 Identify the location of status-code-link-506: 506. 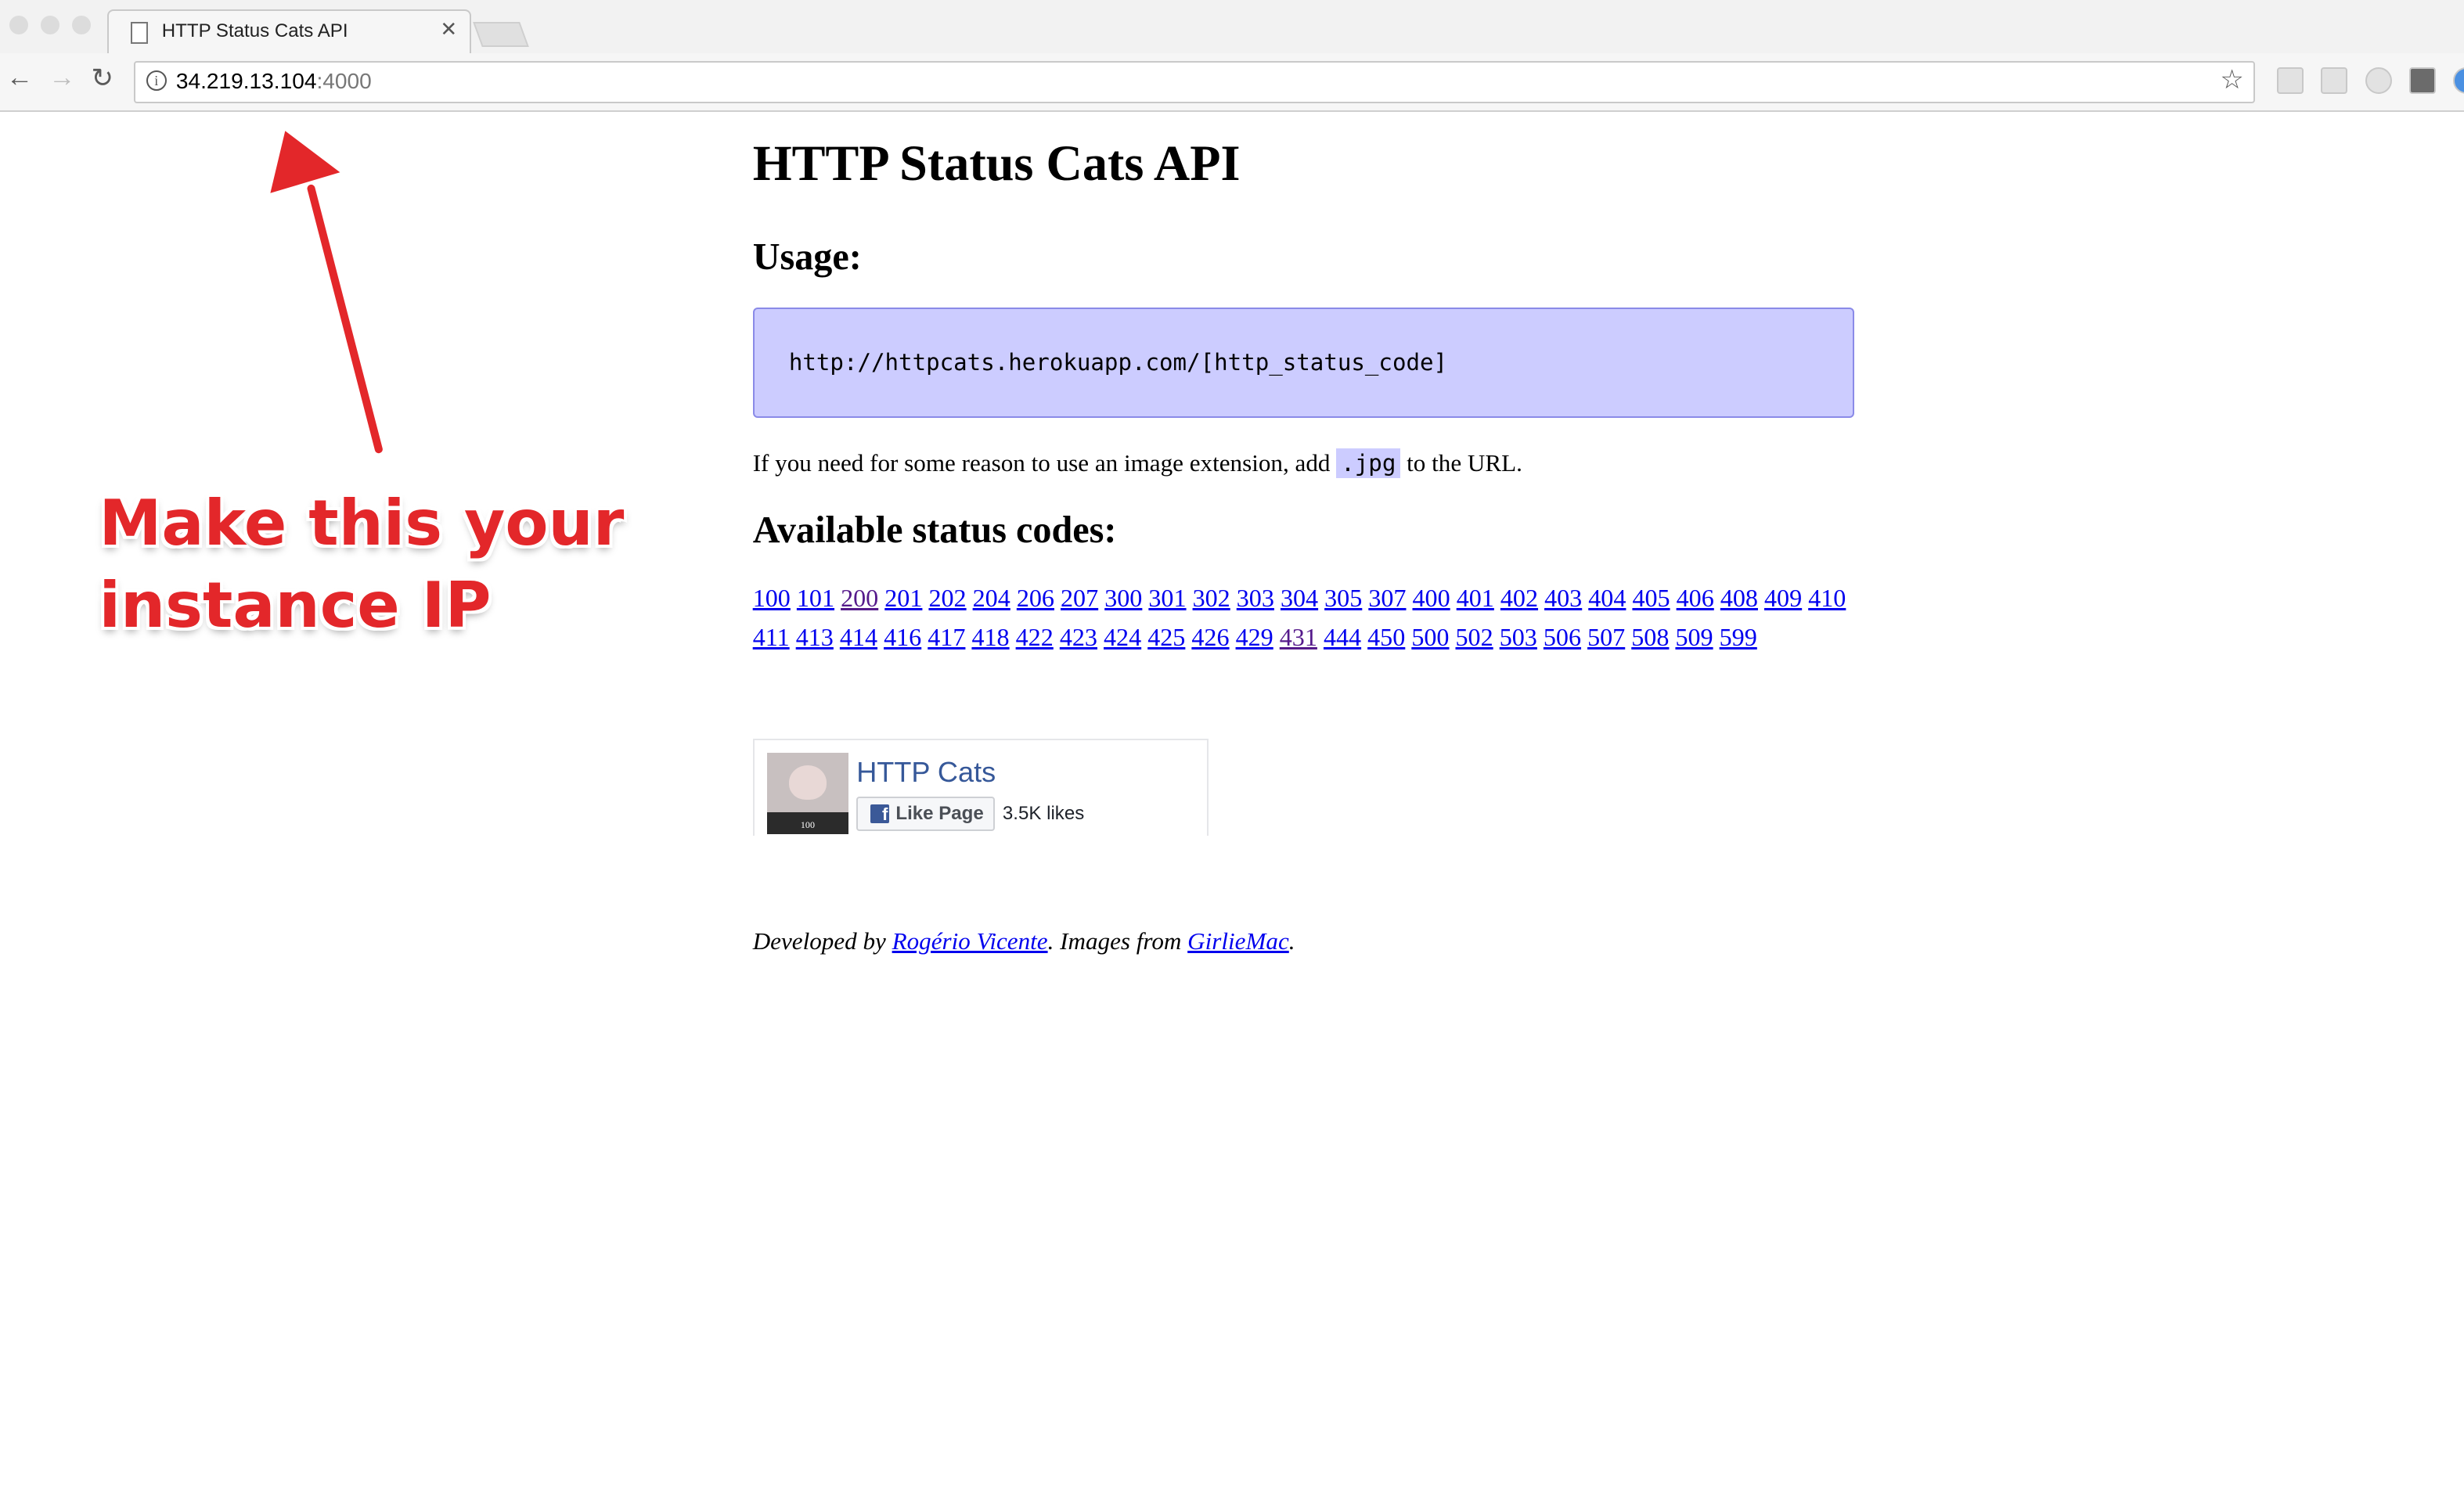
(1563, 637).